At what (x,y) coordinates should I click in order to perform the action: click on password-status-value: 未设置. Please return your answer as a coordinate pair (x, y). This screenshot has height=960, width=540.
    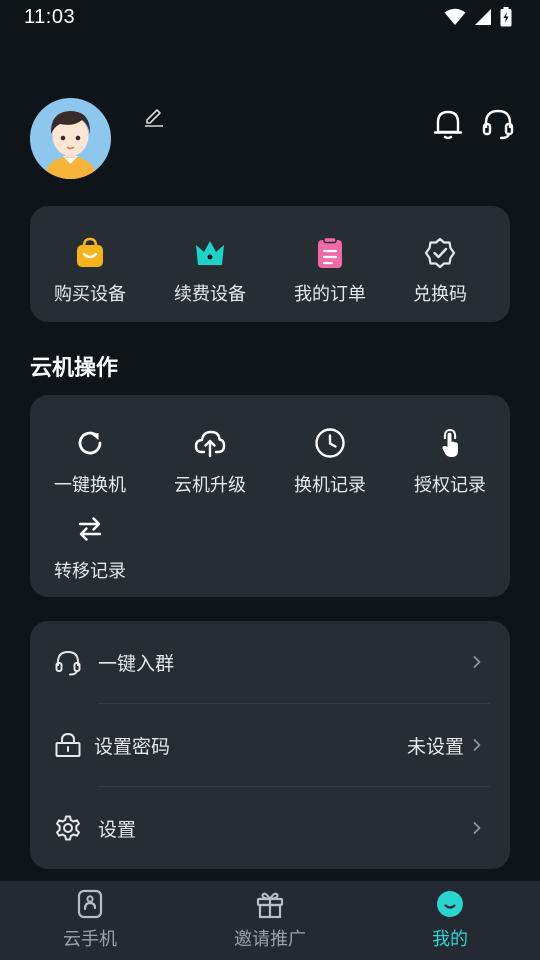
    Looking at the image, I should click on (435, 746).